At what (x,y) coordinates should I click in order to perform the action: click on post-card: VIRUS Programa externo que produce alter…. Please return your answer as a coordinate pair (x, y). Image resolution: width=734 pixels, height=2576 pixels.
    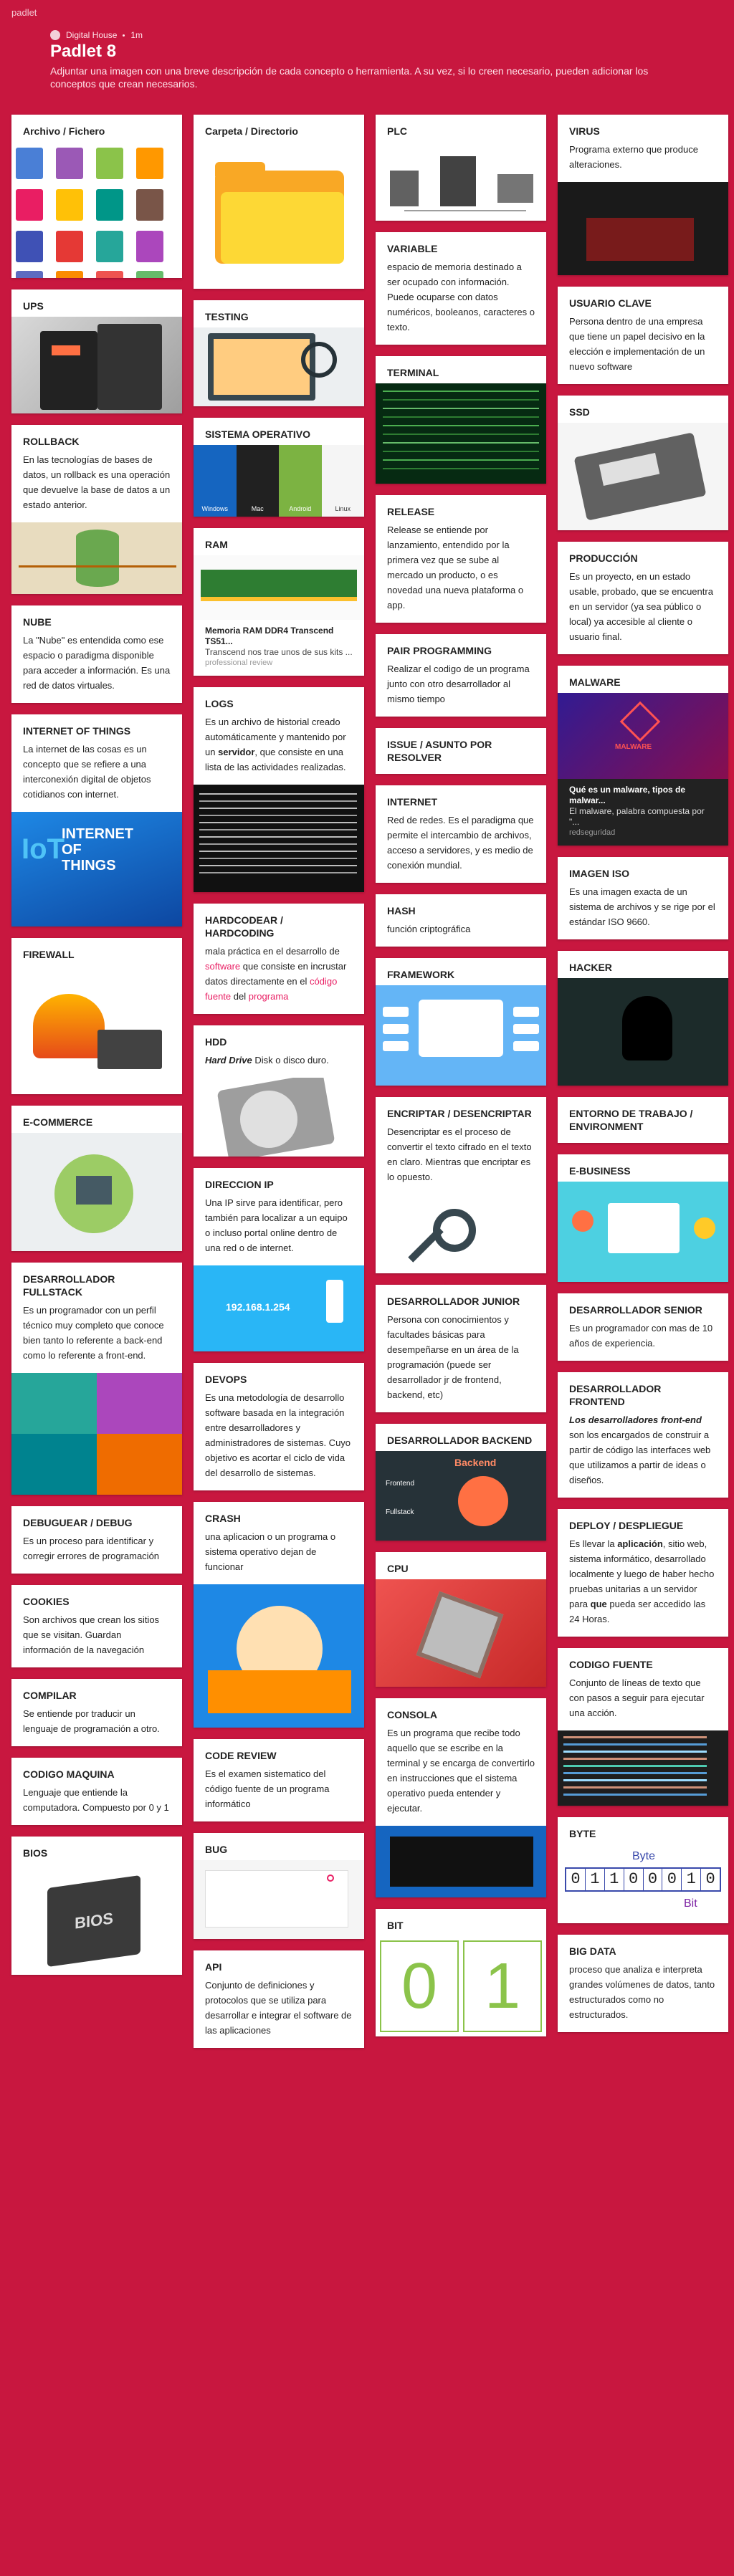
    Looking at the image, I should click on (643, 195).